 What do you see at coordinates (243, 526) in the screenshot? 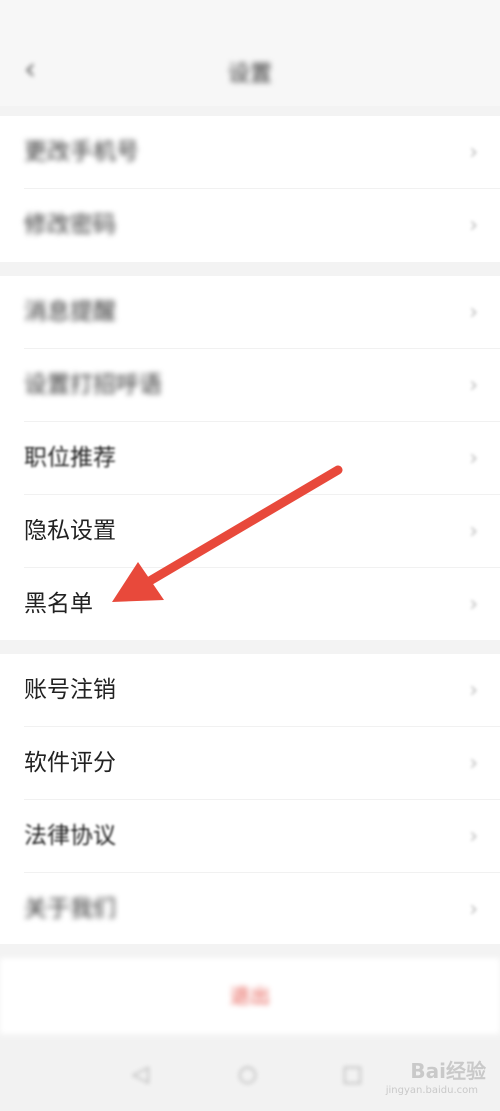
I see `arrow-shaft` at bounding box center [243, 526].